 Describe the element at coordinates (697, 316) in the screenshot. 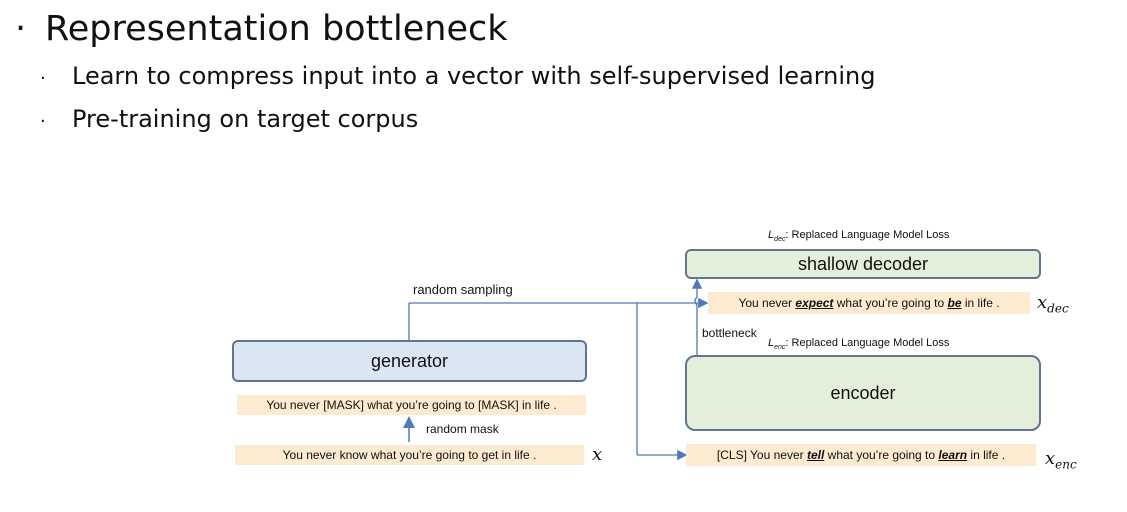

I see `connector-bottleneck` at that location.